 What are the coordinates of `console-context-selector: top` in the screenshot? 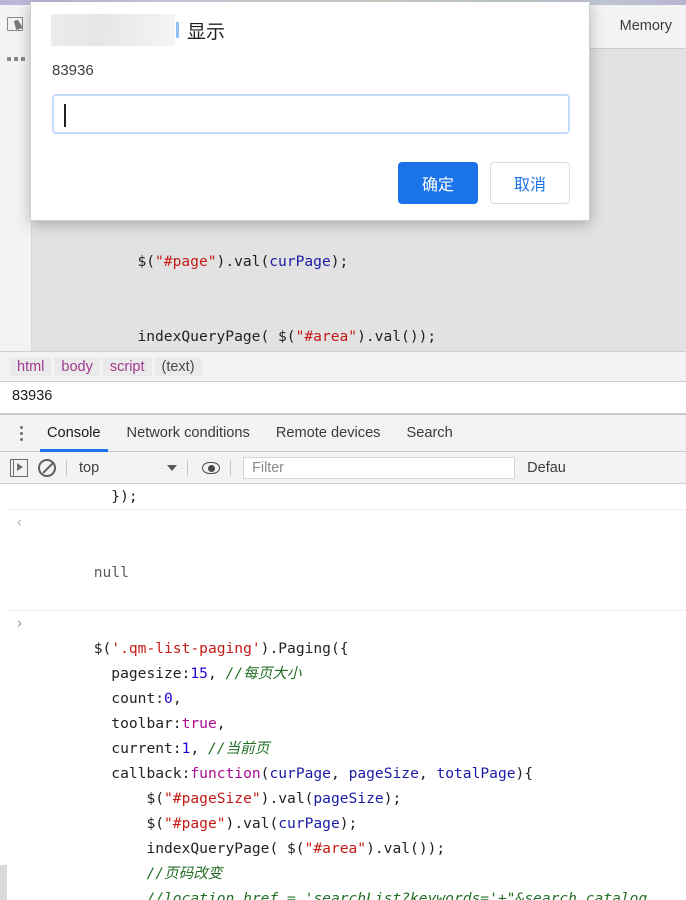 It's located at (89, 468).